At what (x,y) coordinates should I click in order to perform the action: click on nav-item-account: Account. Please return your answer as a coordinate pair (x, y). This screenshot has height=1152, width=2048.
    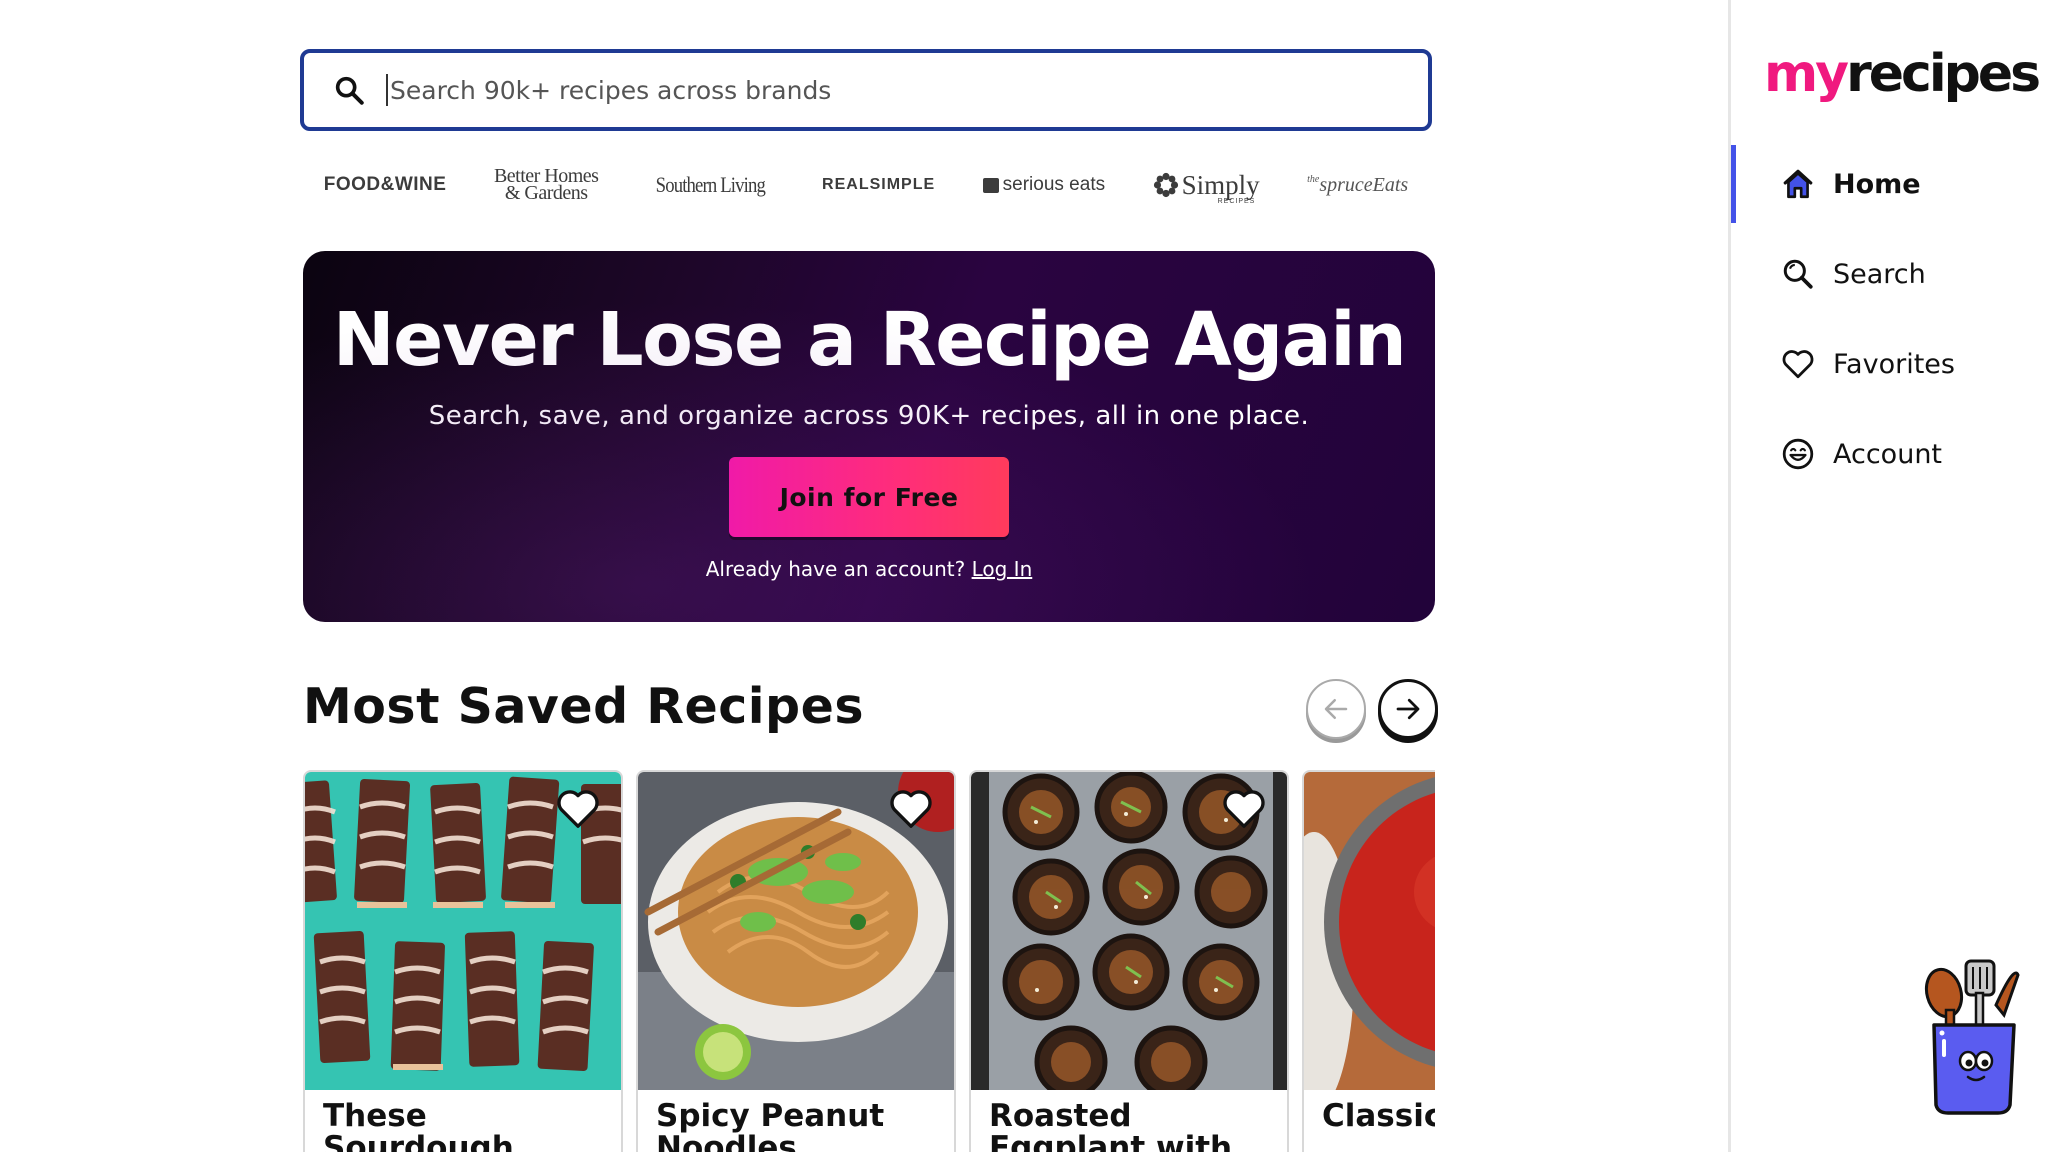
    Looking at the image, I should click on (1889, 454).